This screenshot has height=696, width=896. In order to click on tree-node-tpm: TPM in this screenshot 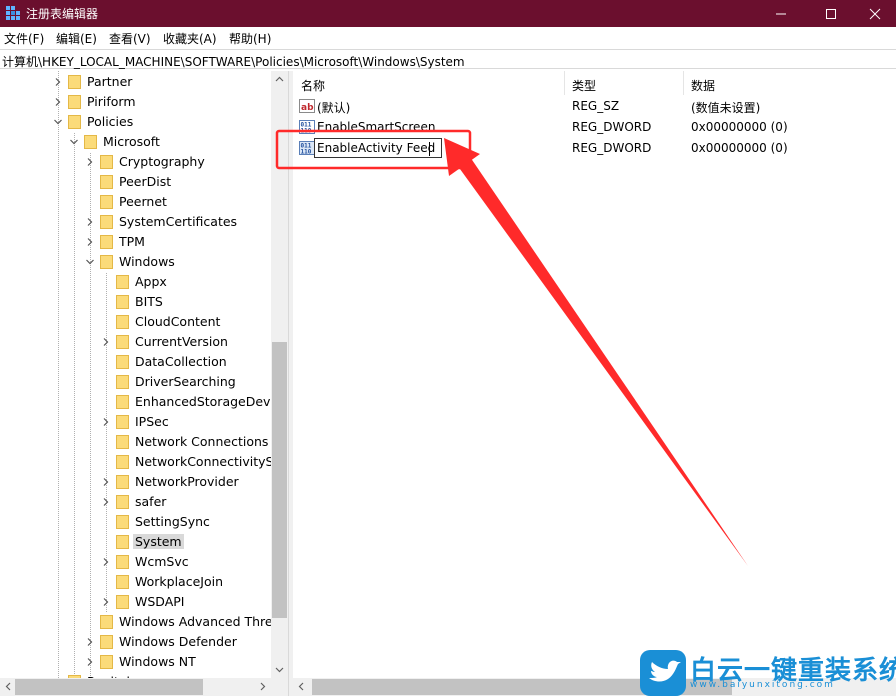, I will do `click(136, 242)`.